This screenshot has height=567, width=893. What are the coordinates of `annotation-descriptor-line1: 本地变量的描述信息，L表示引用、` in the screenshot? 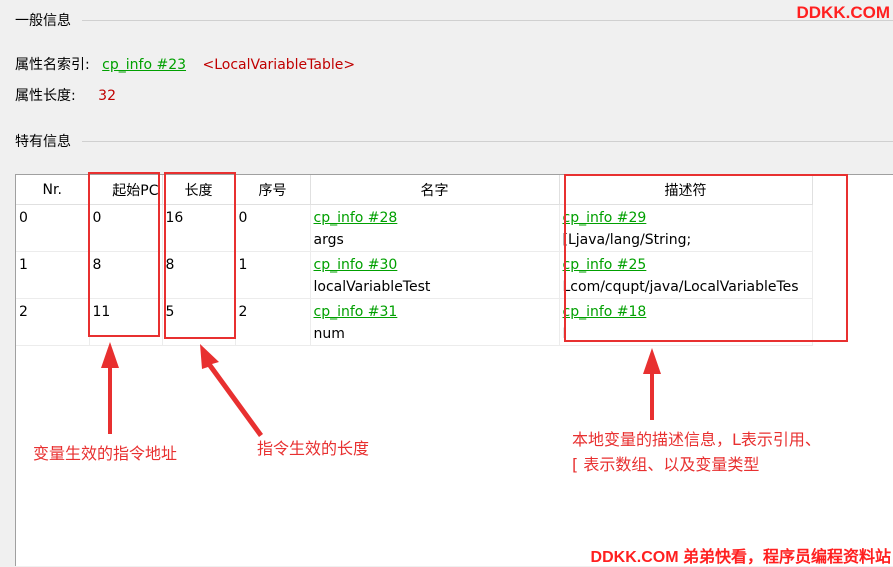 It's located at (696, 439).